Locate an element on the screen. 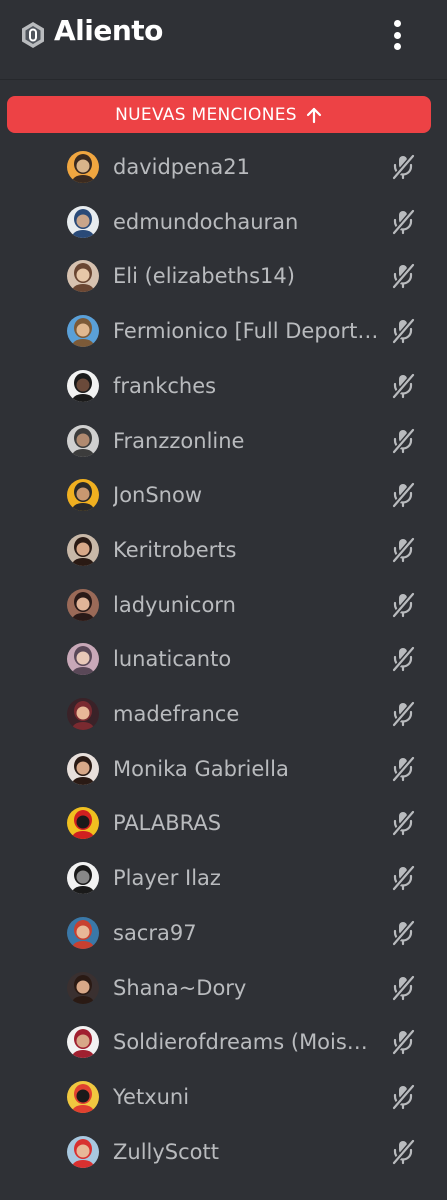 This screenshot has height=1200, width=447. member-name: edmundochauran is located at coordinates (206, 221).